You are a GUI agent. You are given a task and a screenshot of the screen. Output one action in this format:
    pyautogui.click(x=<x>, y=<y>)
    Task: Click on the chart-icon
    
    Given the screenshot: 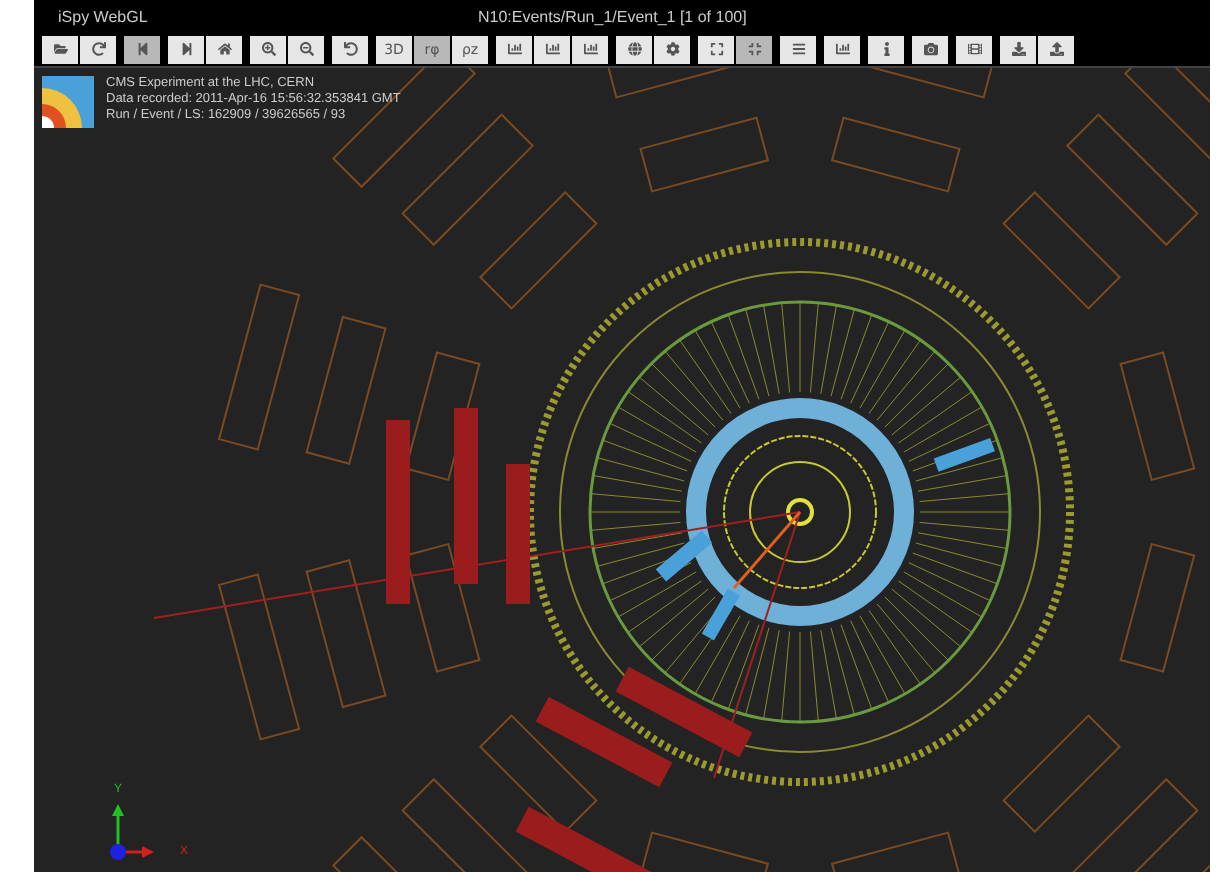 What is the action you would take?
    pyautogui.click(x=842, y=49)
    